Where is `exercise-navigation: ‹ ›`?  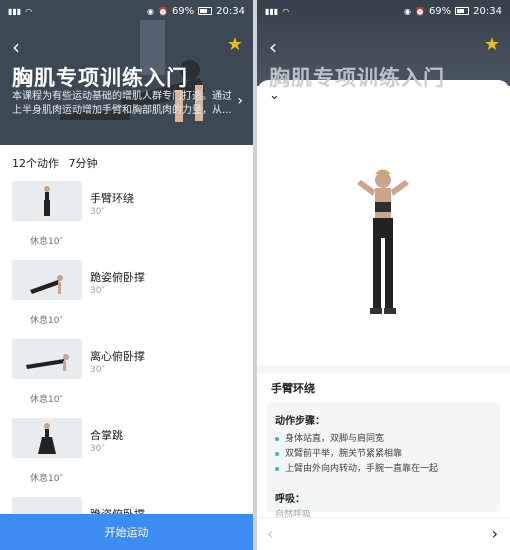
exercise-navigation: ‹ › is located at coordinates (383, 533).